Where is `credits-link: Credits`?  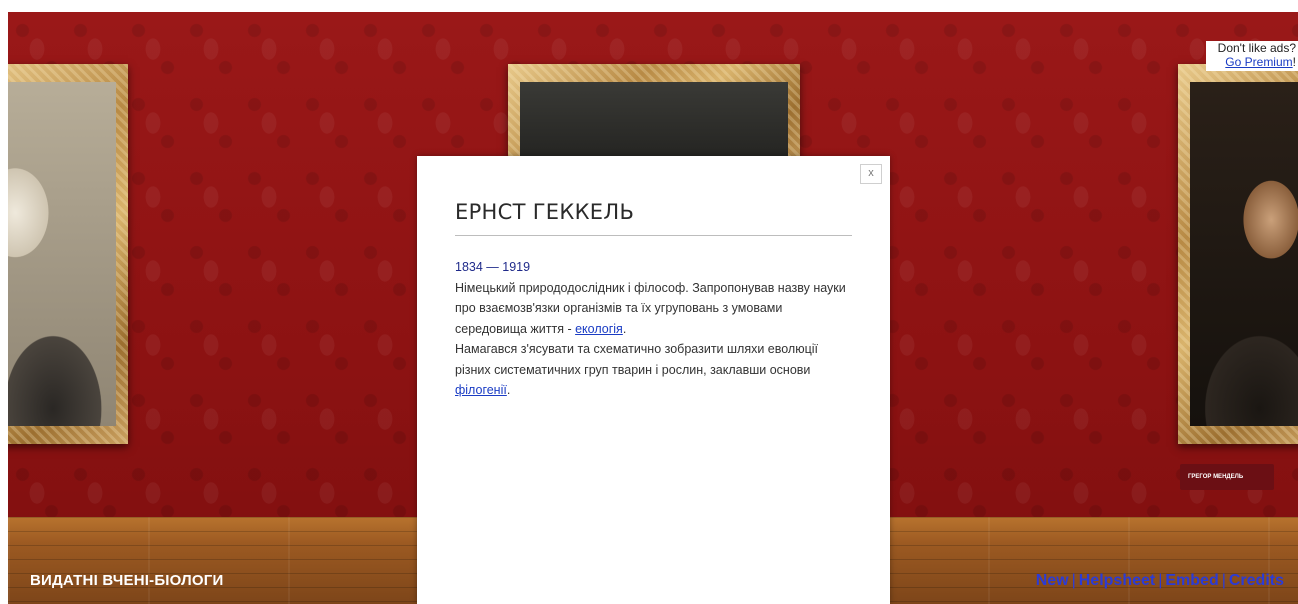
credits-link: Credits is located at coordinates (1256, 580).